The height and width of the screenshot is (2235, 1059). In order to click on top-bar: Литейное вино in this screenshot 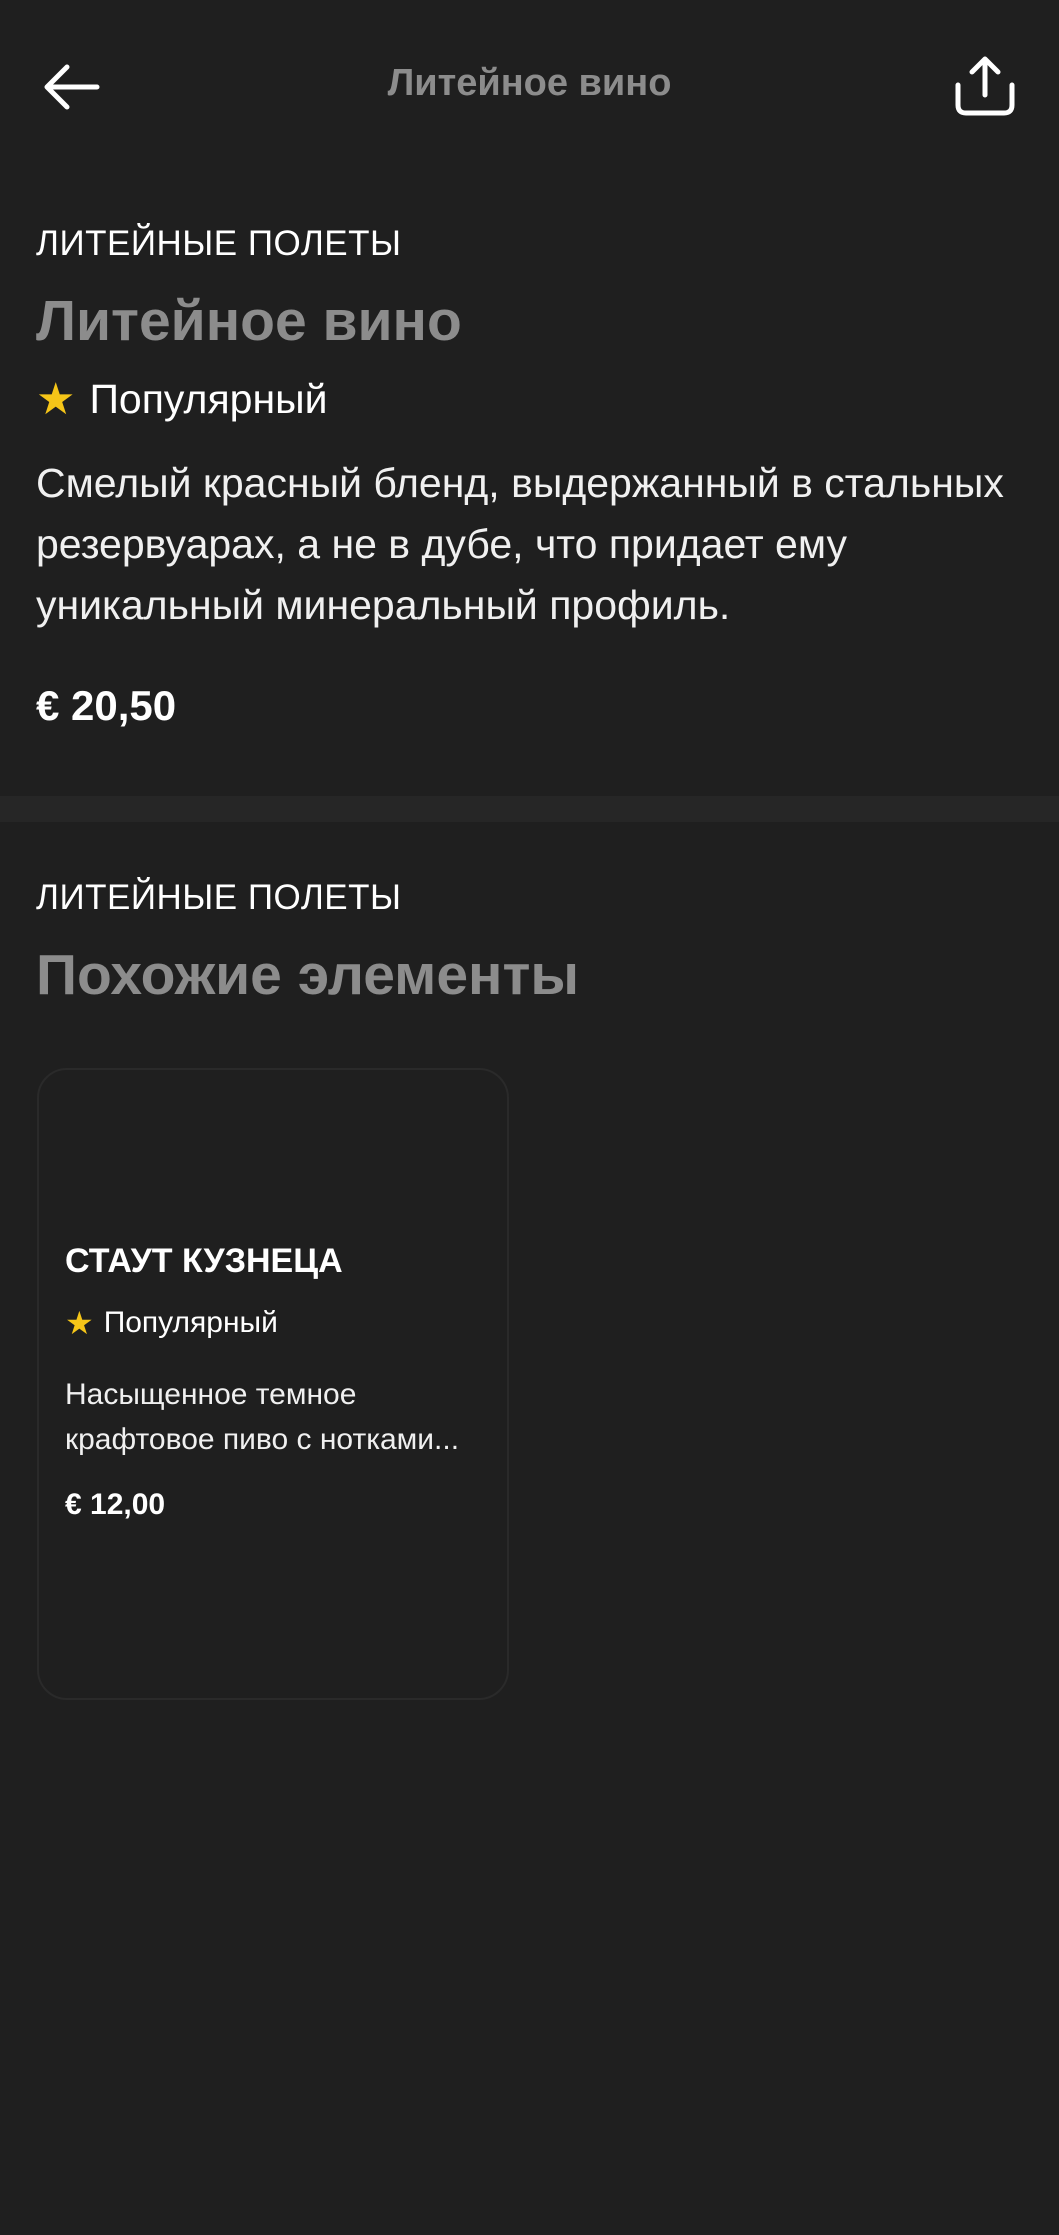, I will do `click(529, 85)`.